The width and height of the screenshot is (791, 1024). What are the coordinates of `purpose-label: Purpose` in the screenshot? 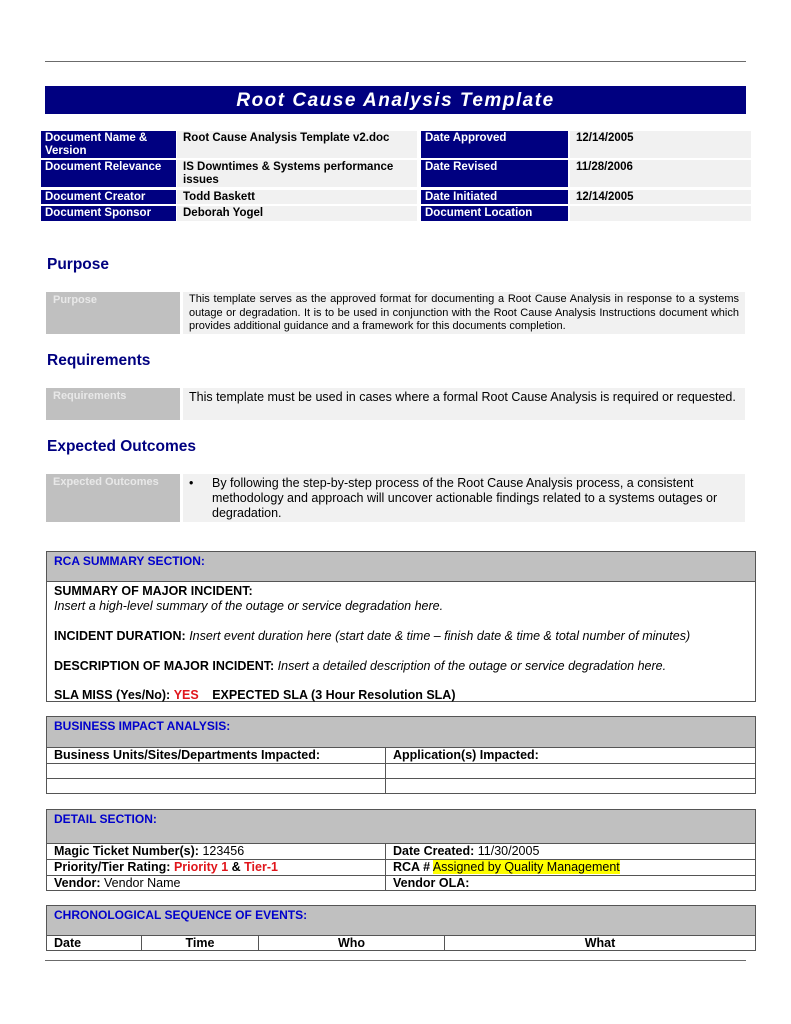 It's located at (113, 313).